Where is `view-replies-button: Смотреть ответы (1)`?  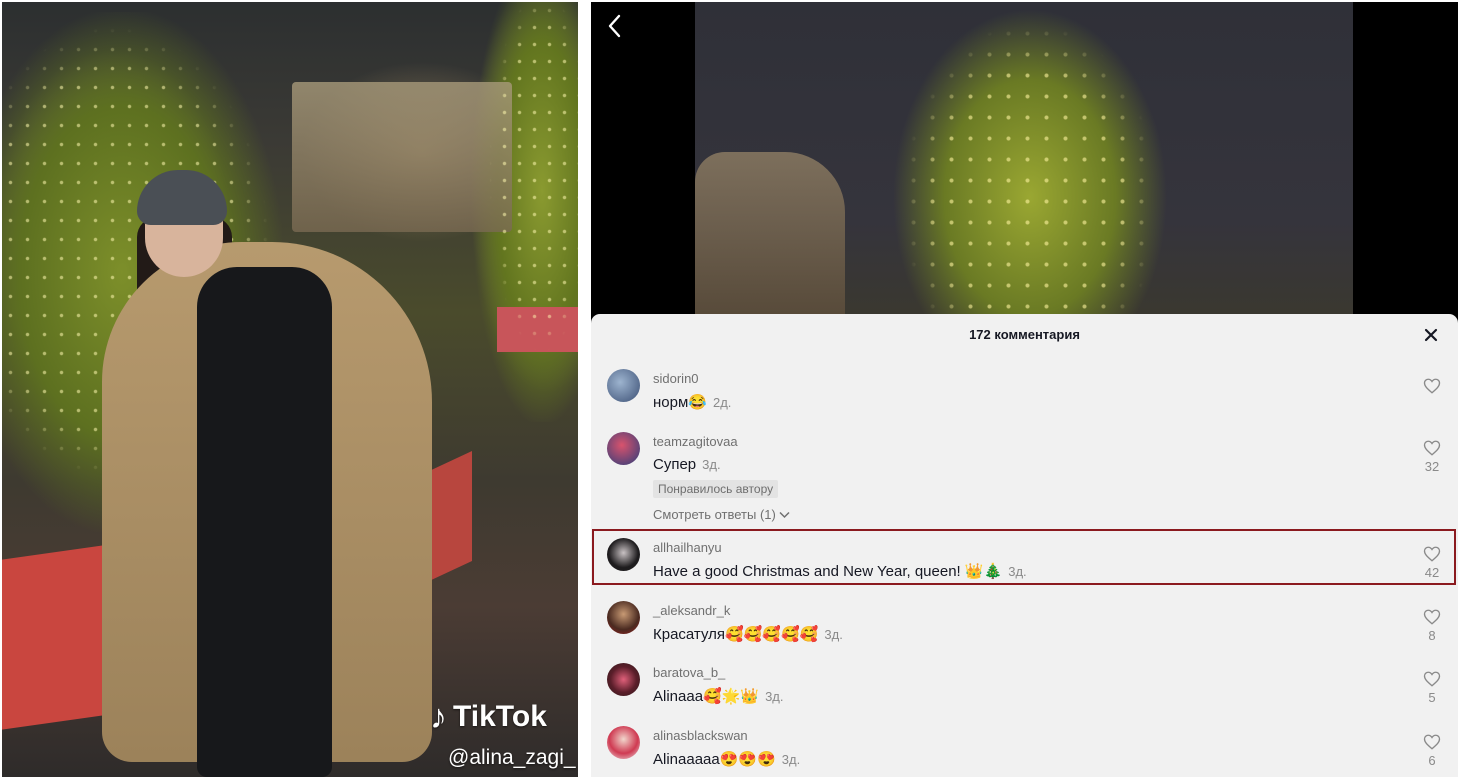 view-replies-button: Смотреть ответы (1) is located at coordinates (722, 514).